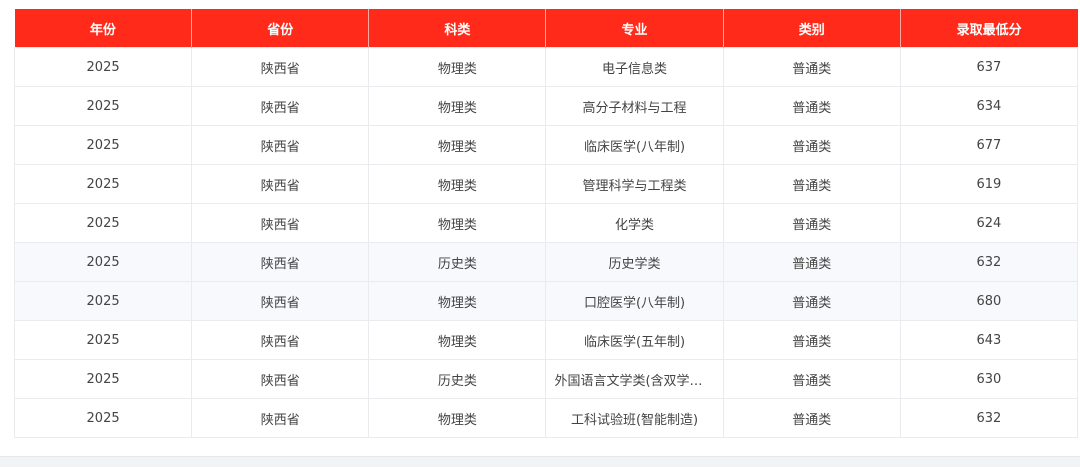 This screenshot has width=1080, height=467. I want to click on cell-major: 工科试验班(智能制造), so click(634, 418).